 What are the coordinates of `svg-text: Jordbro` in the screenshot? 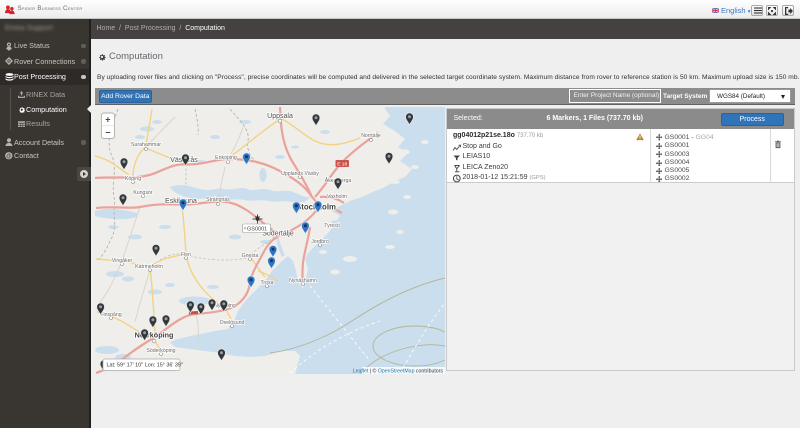 It's located at (320, 242).